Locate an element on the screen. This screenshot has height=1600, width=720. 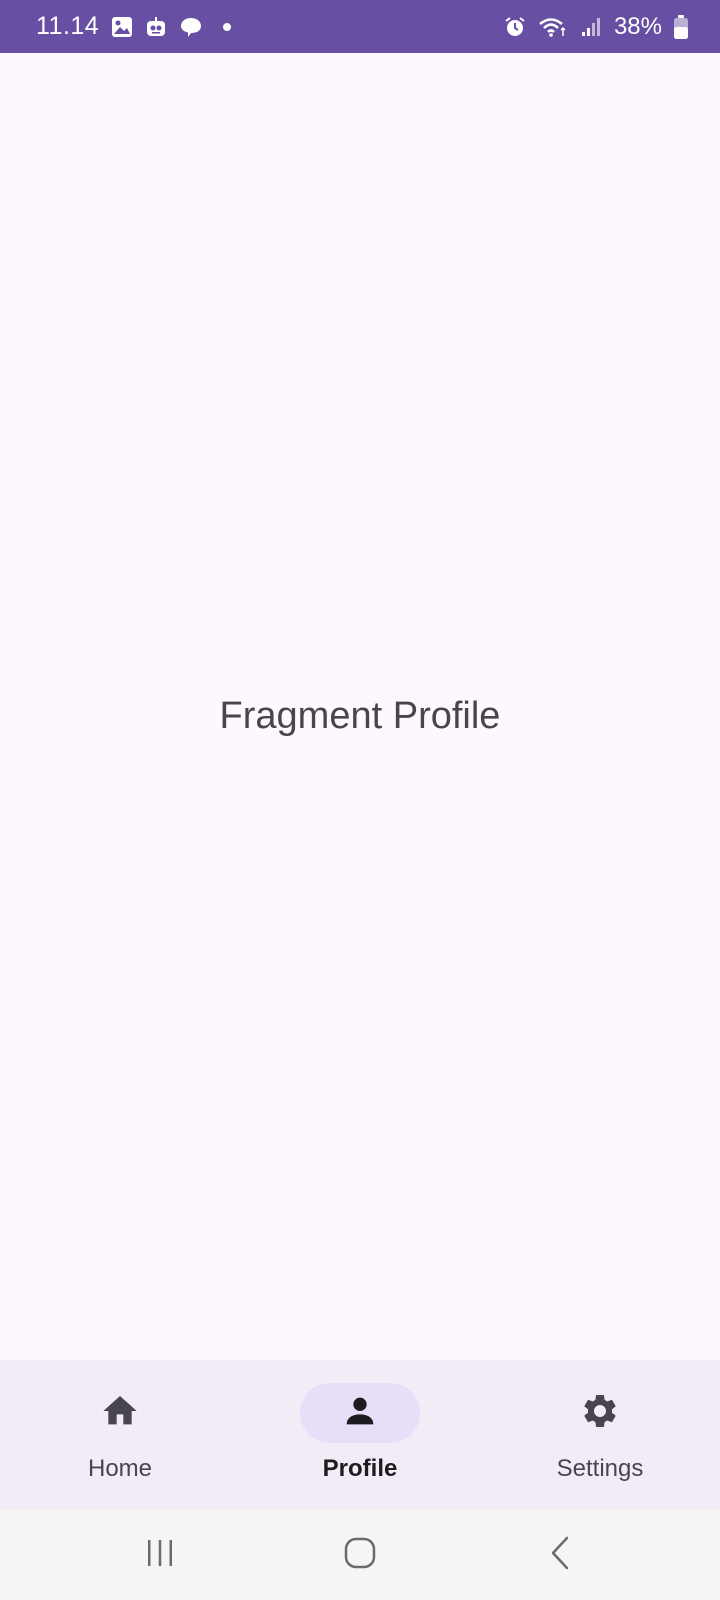
fragment-title: Fragment Profile is located at coordinates (360, 716).